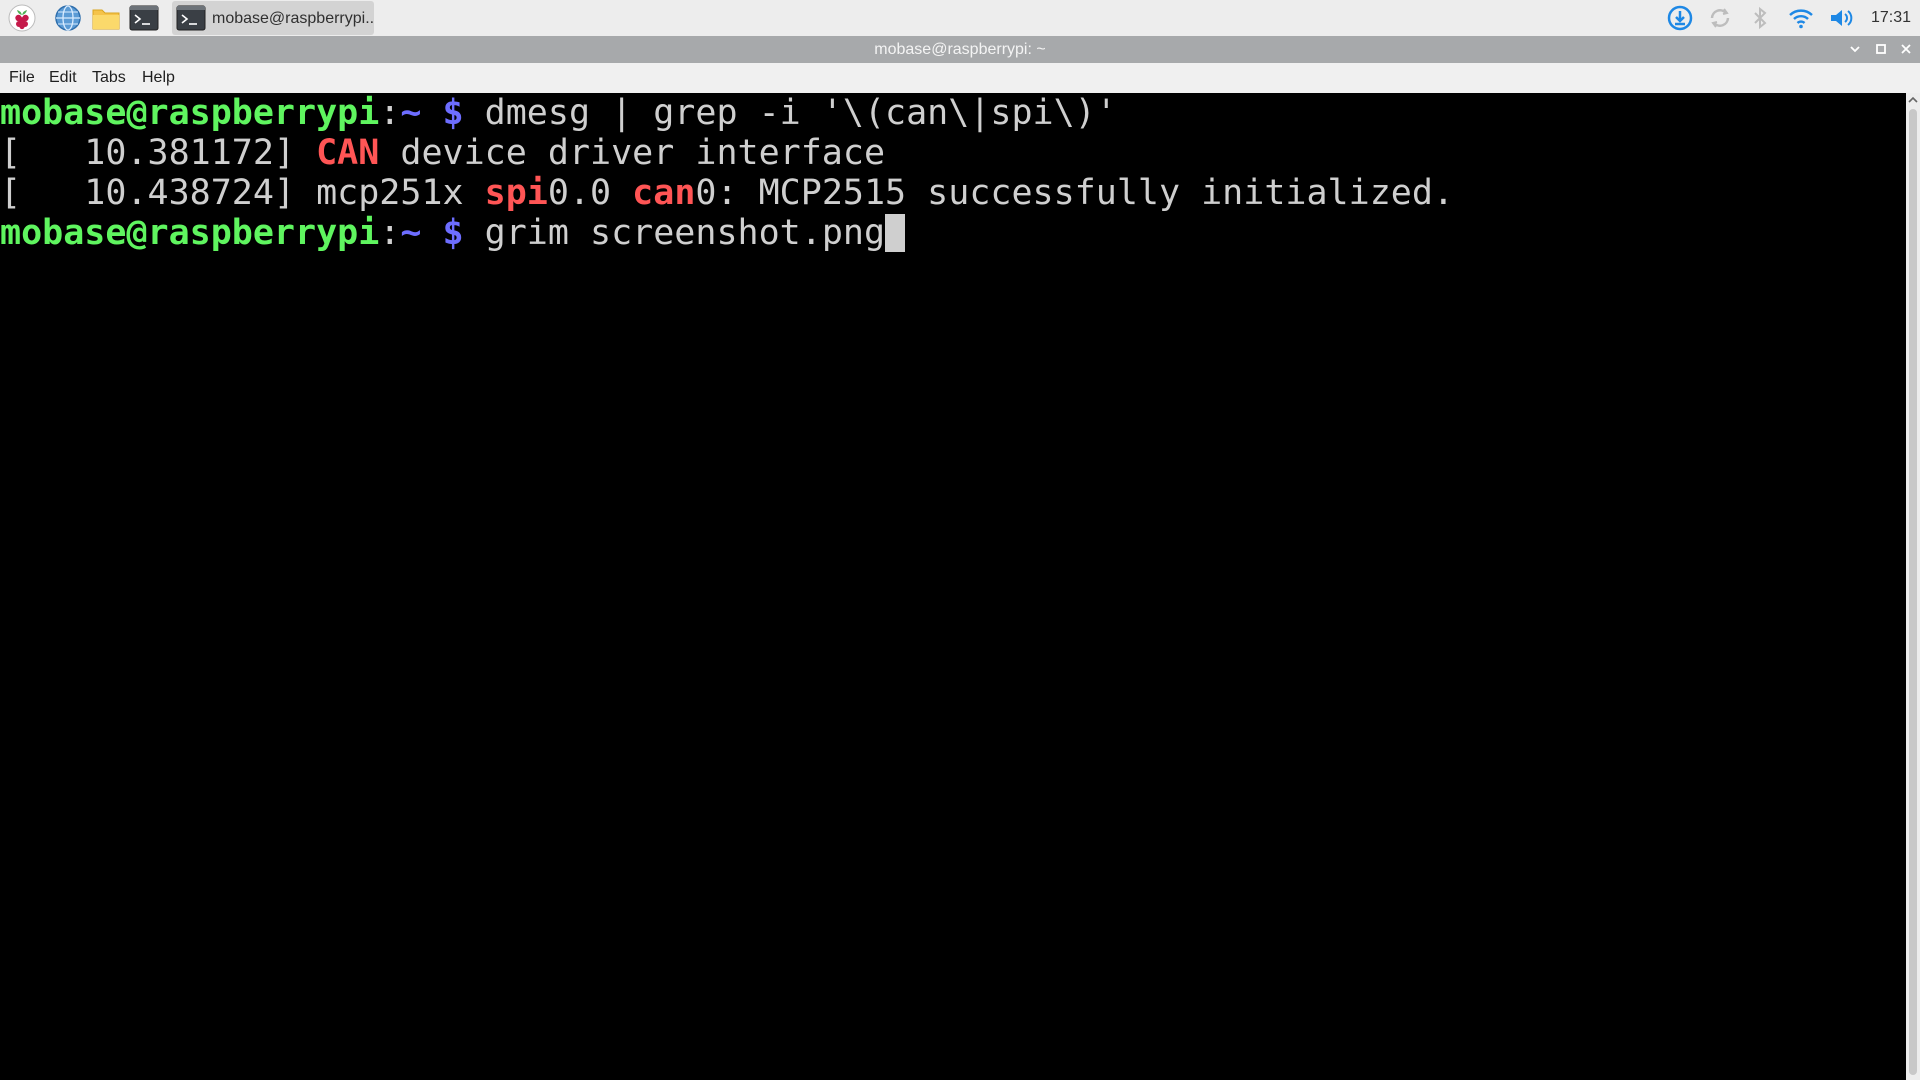 This screenshot has height=1080, width=1920. Describe the element at coordinates (348, 153) in the screenshot. I see `grep-match: CAN` at that location.